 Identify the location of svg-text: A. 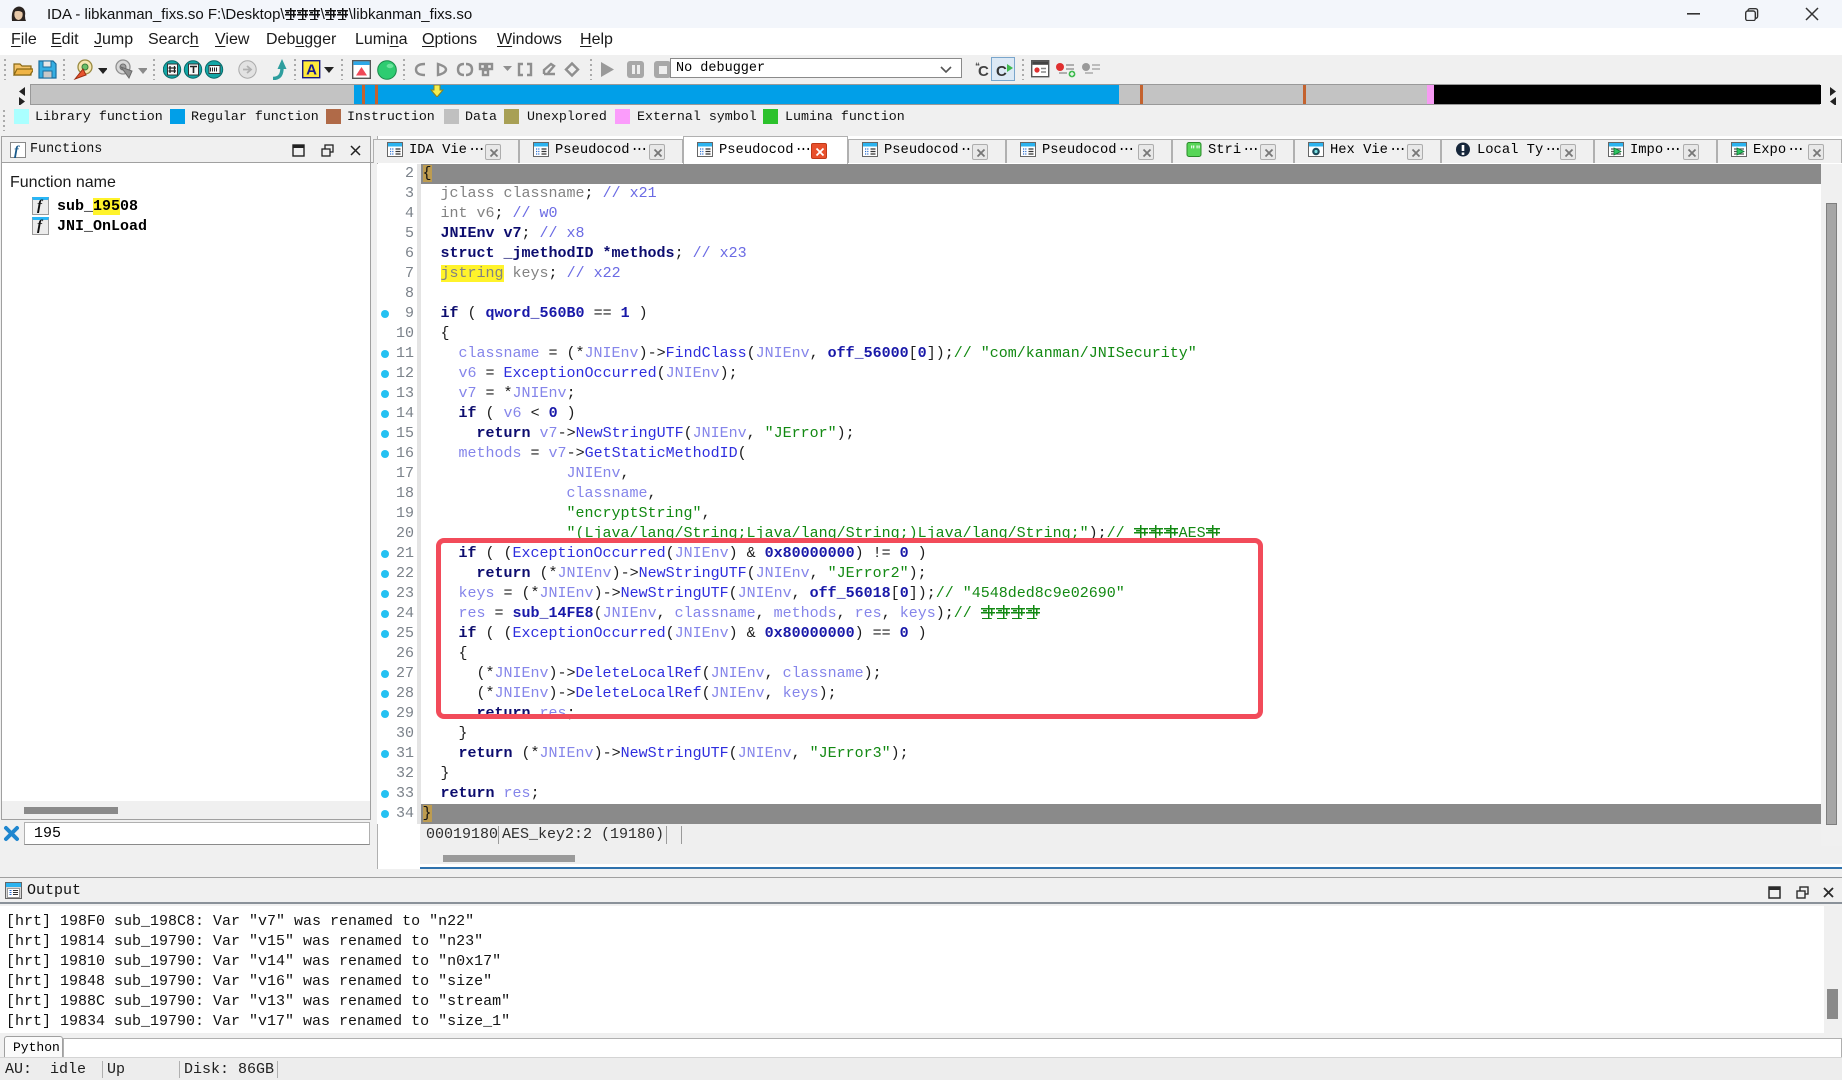
(311, 70).